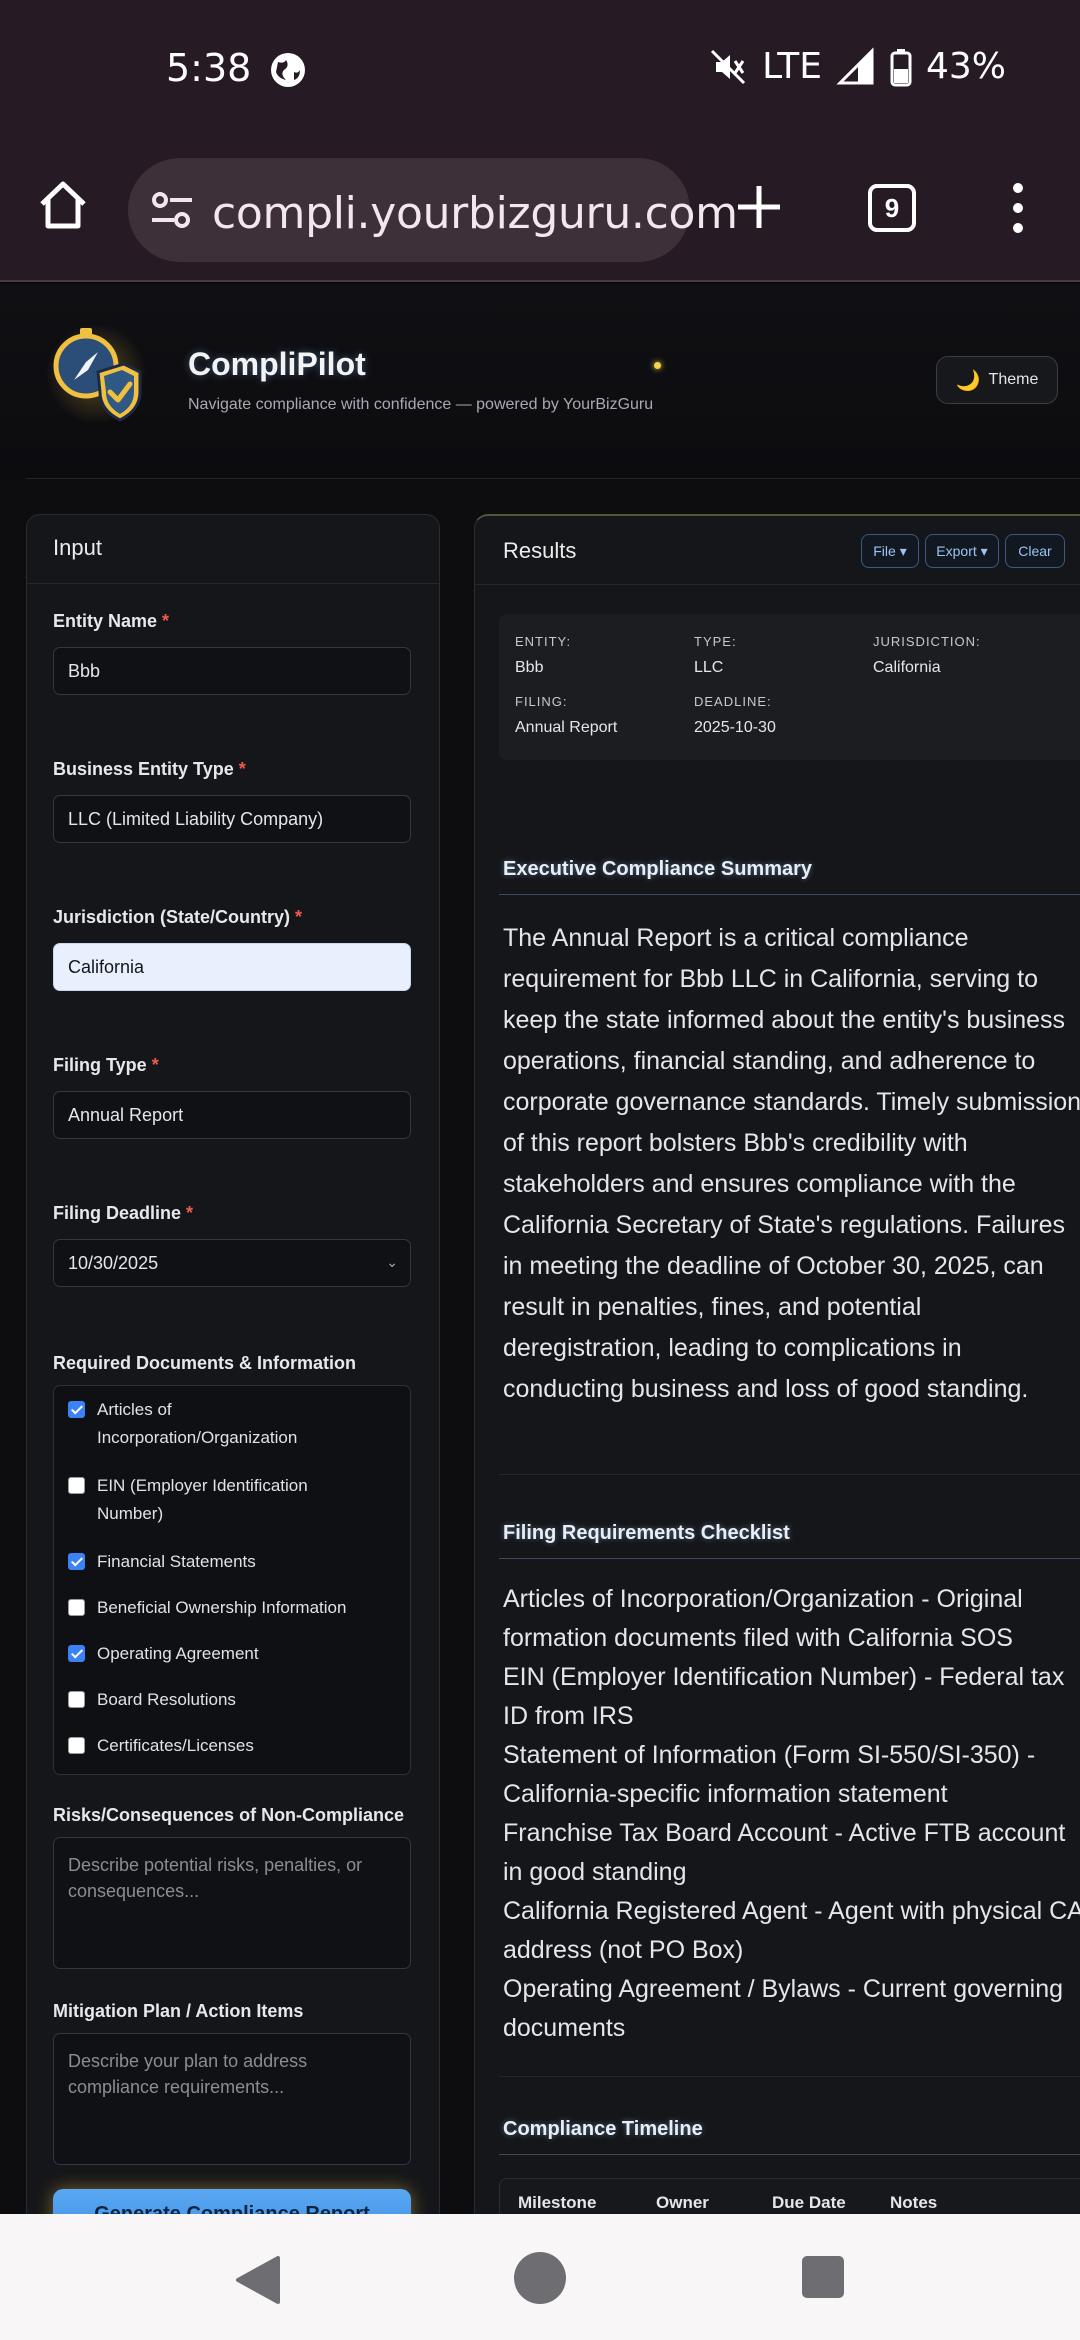  Describe the element at coordinates (914, 2202) in the screenshot. I see `column-header: Notes` at that location.